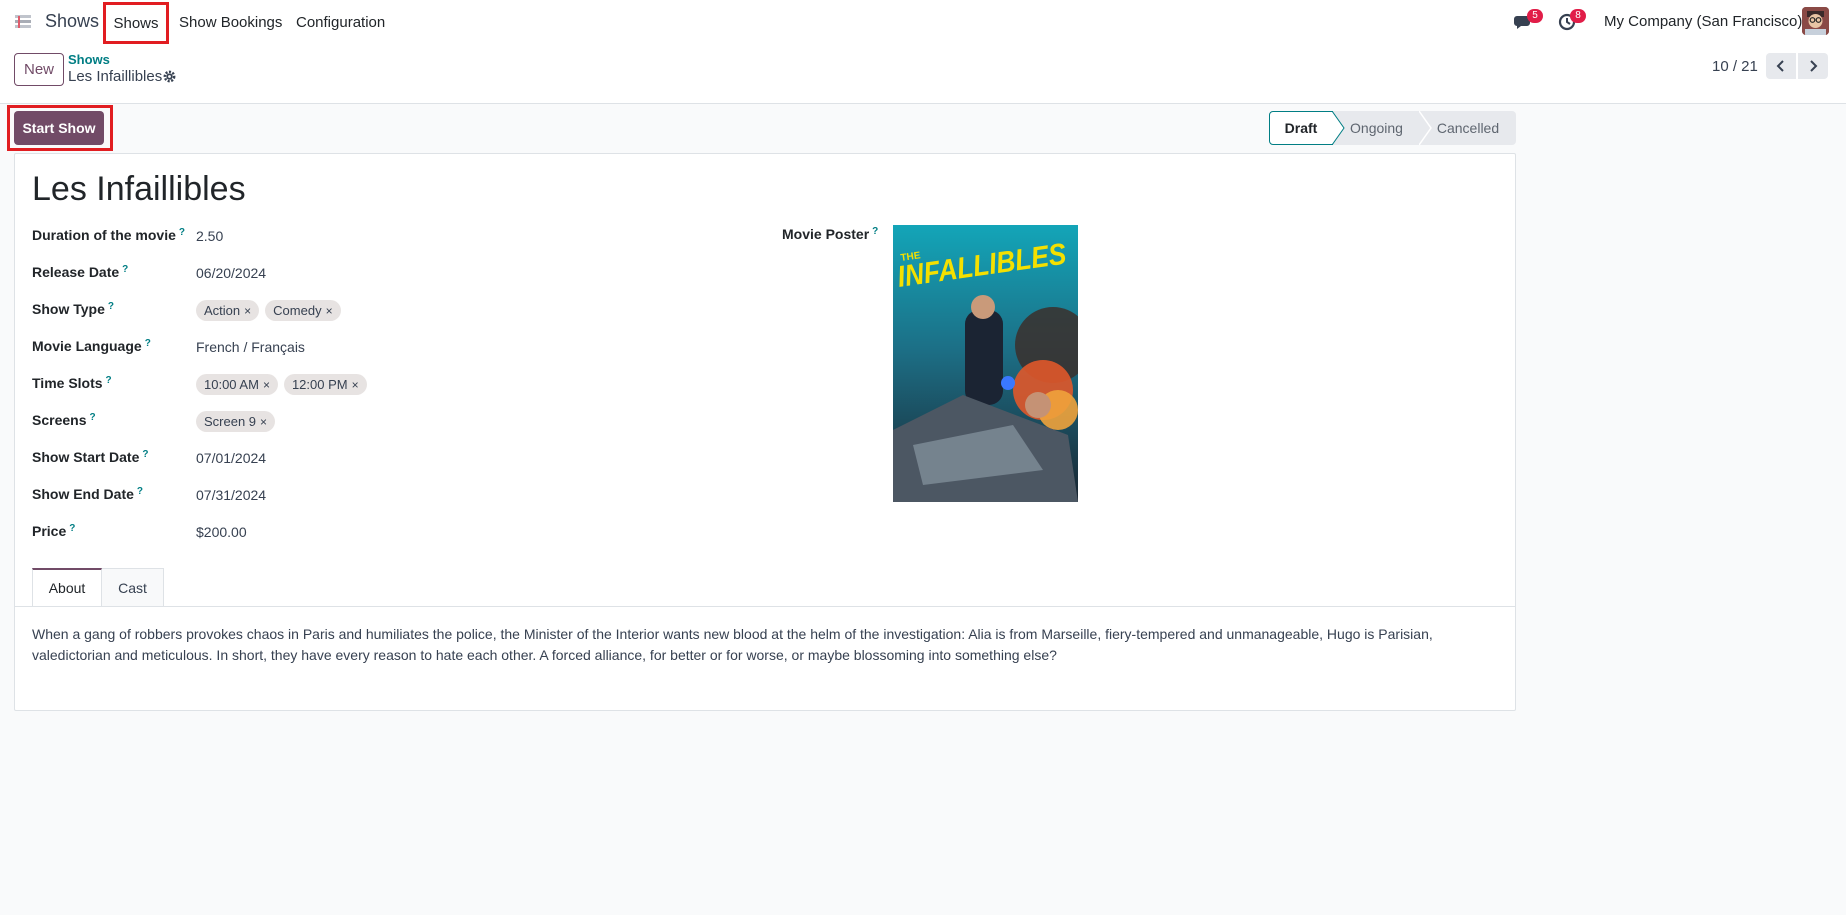 The image size is (1846, 915). What do you see at coordinates (72, 383) in the screenshot?
I see `time-slots-label: Time Slots?` at bounding box center [72, 383].